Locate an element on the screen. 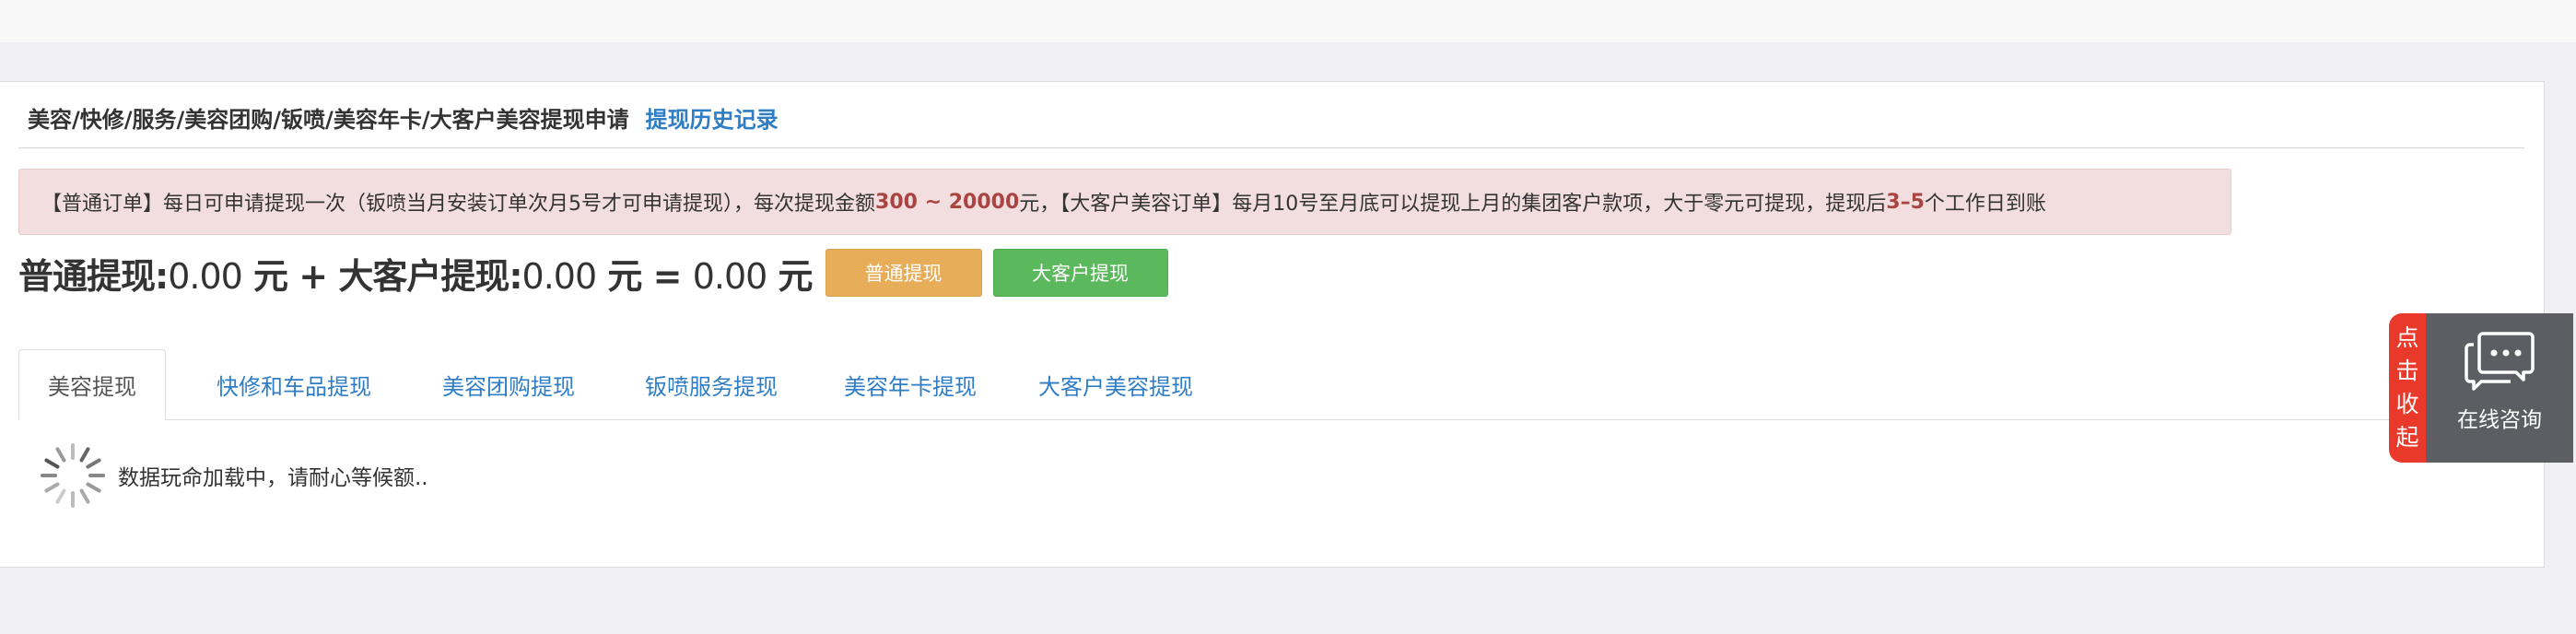 The image size is (2576, 634). tab-group-buy-withdraw: 美容团购提现 is located at coordinates (508, 384).